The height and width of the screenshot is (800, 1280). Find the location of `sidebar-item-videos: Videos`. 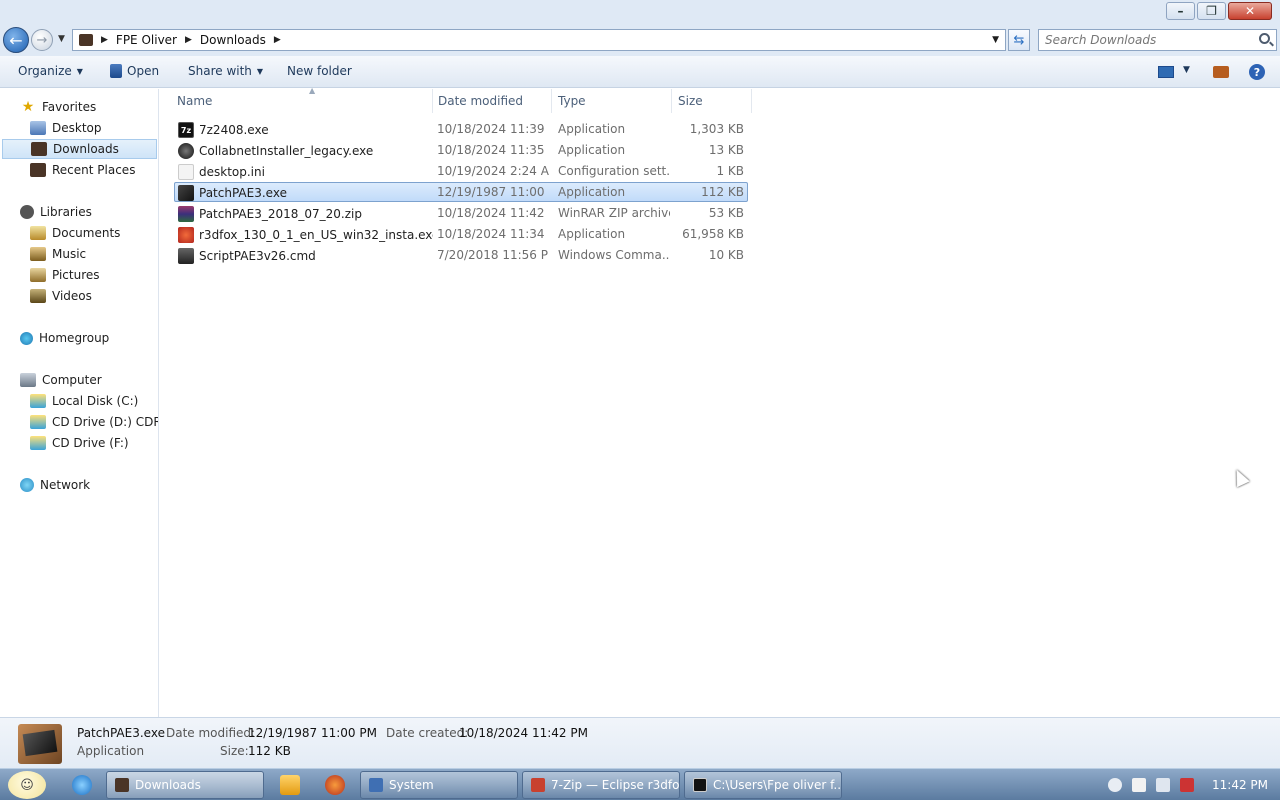

sidebar-item-videos: Videos is located at coordinates (61, 296).